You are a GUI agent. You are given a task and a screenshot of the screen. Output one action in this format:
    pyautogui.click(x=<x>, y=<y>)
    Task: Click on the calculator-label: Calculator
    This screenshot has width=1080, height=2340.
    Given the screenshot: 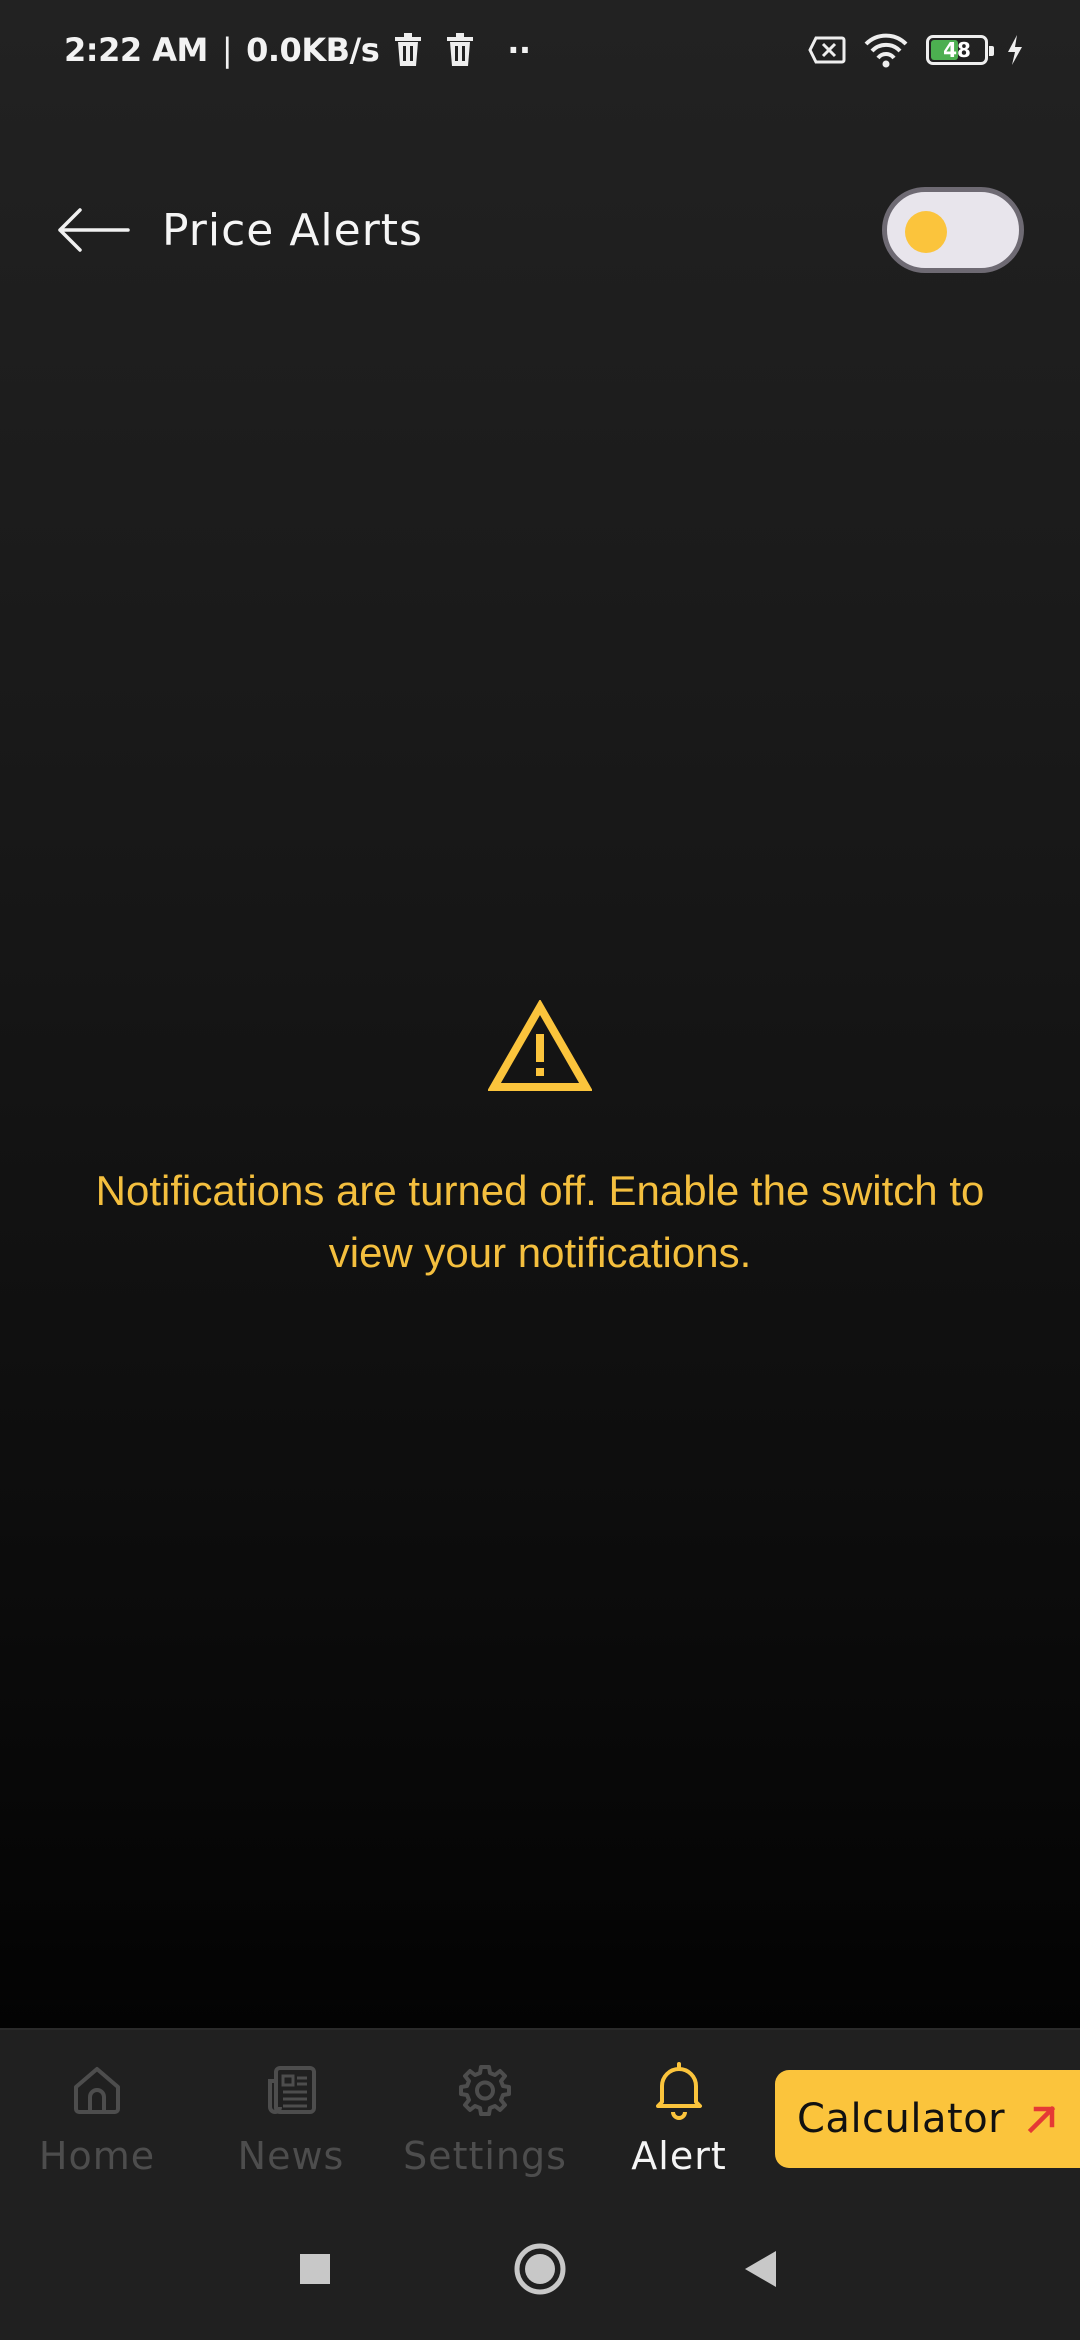 What is the action you would take?
    pyautogui.click(x=901, y=2119)
    